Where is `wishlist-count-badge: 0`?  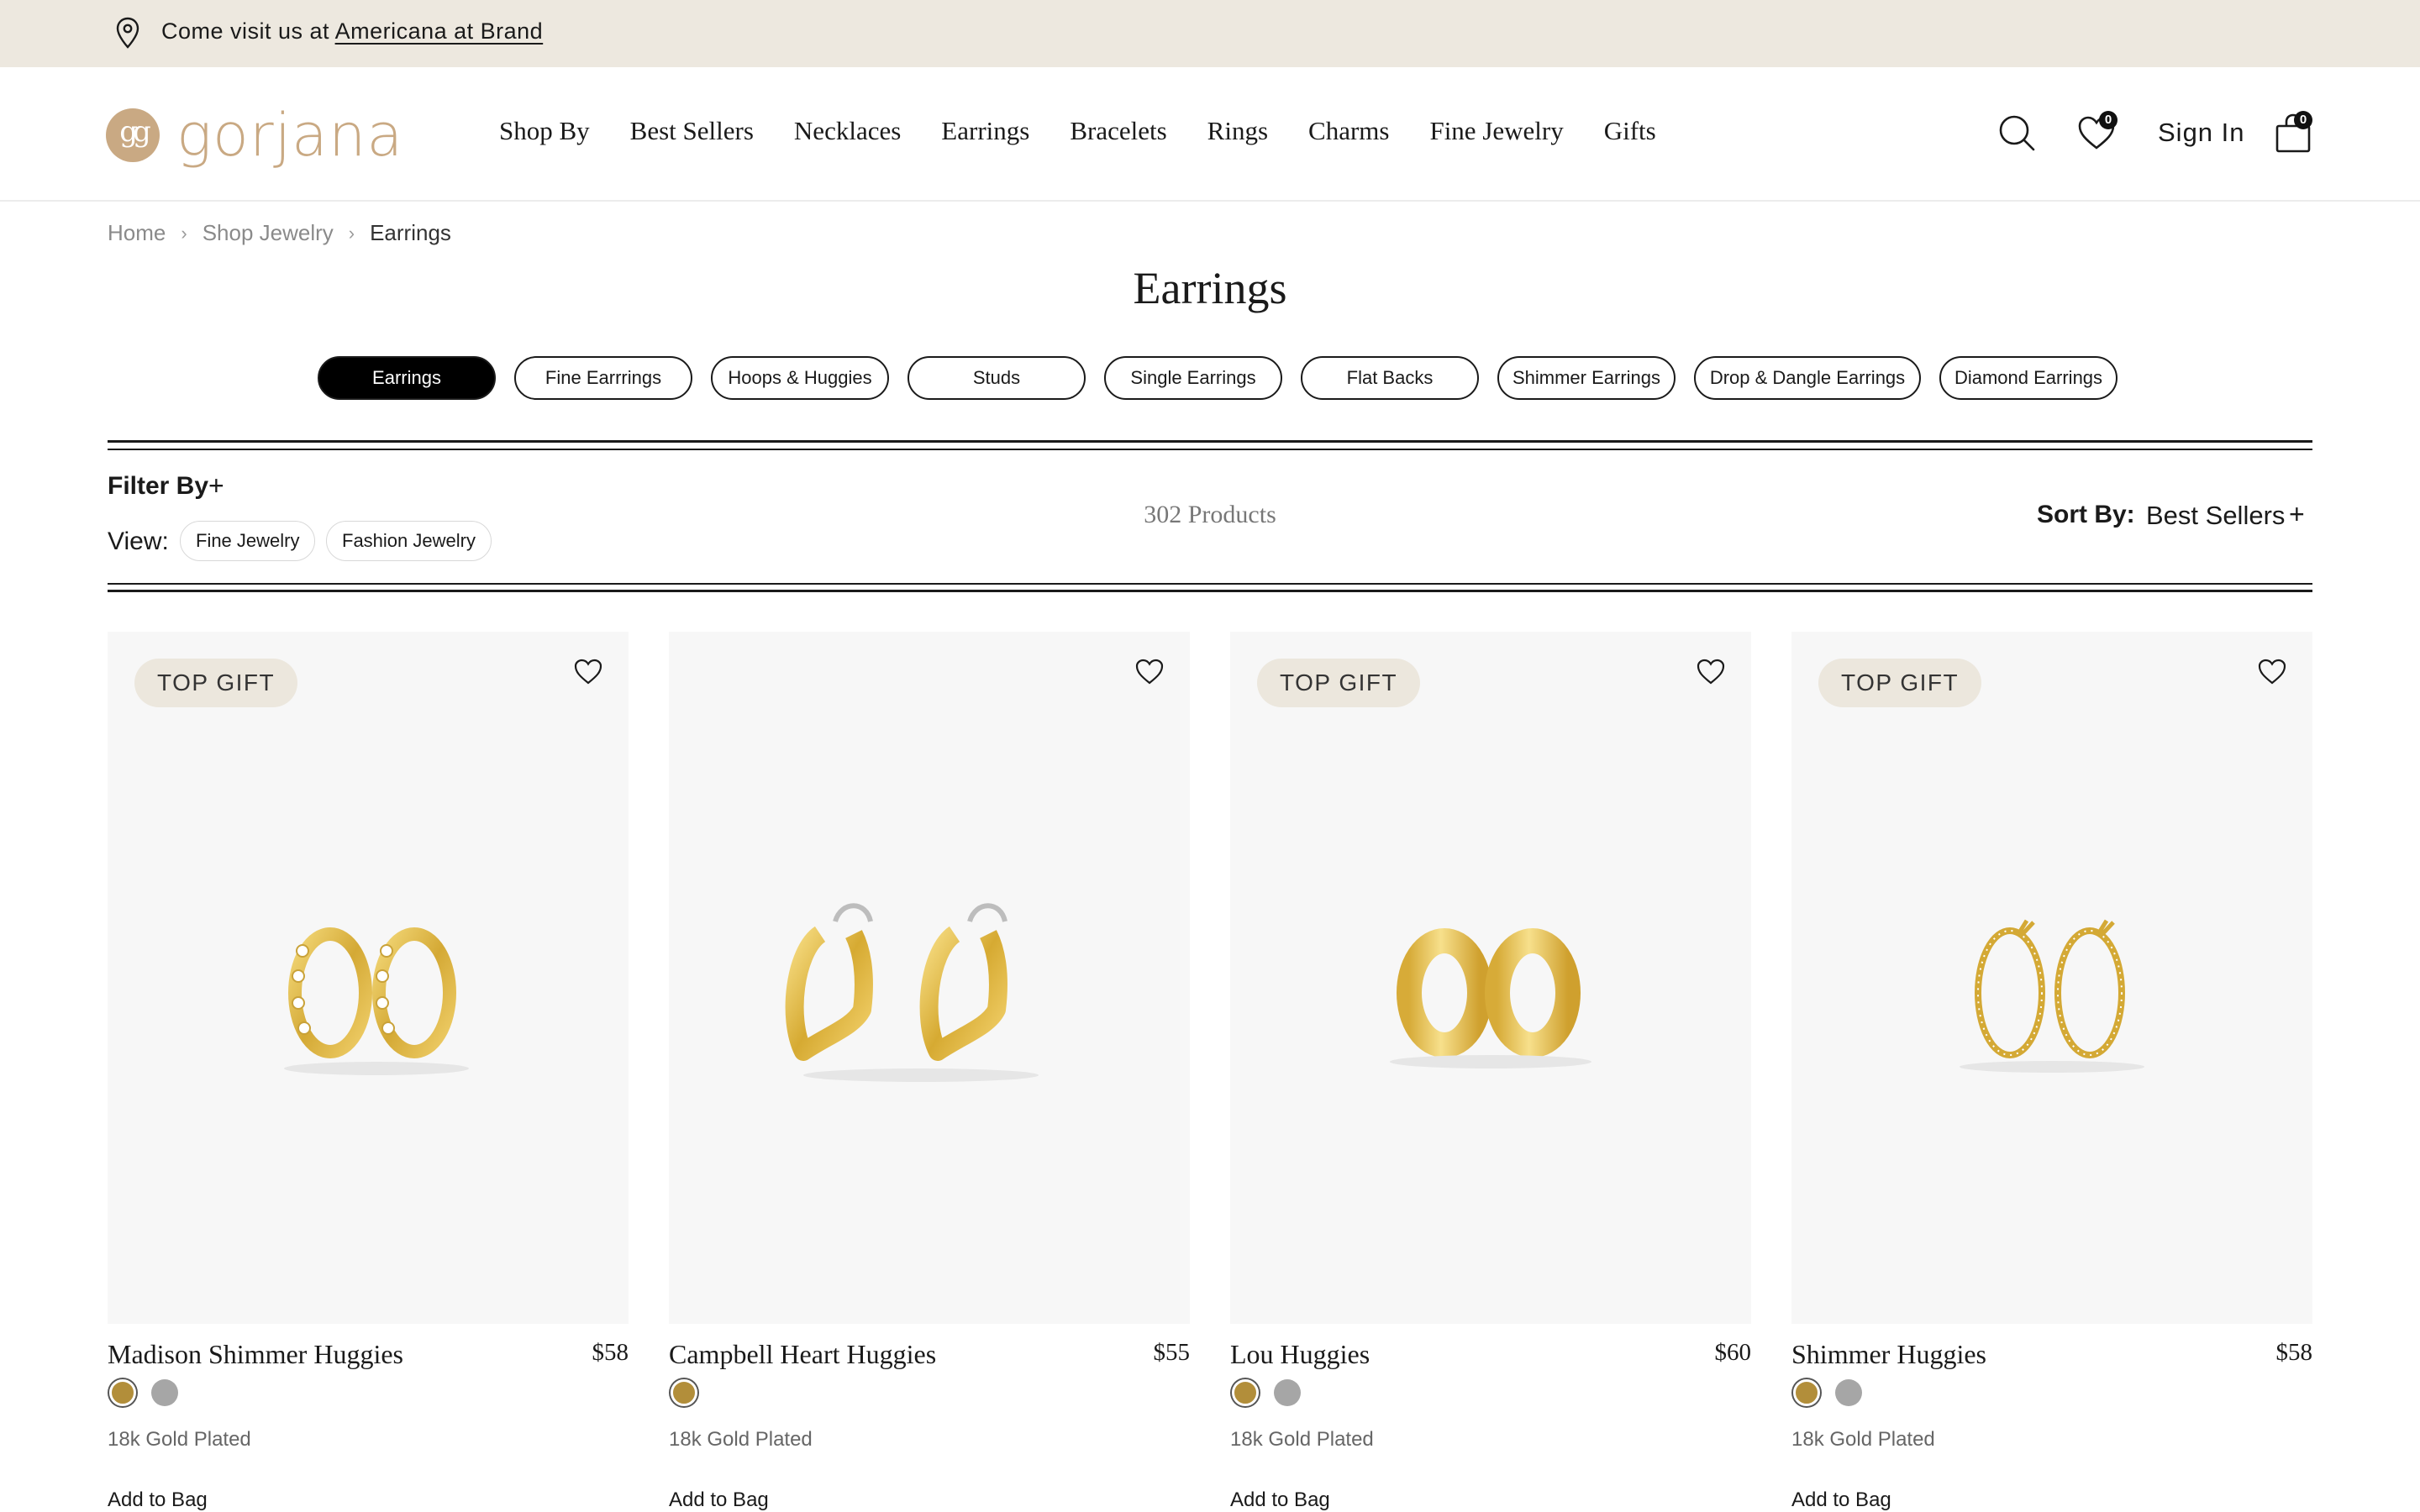
wishlist-count-badge: 0 is located at coordinates (2108, 120).